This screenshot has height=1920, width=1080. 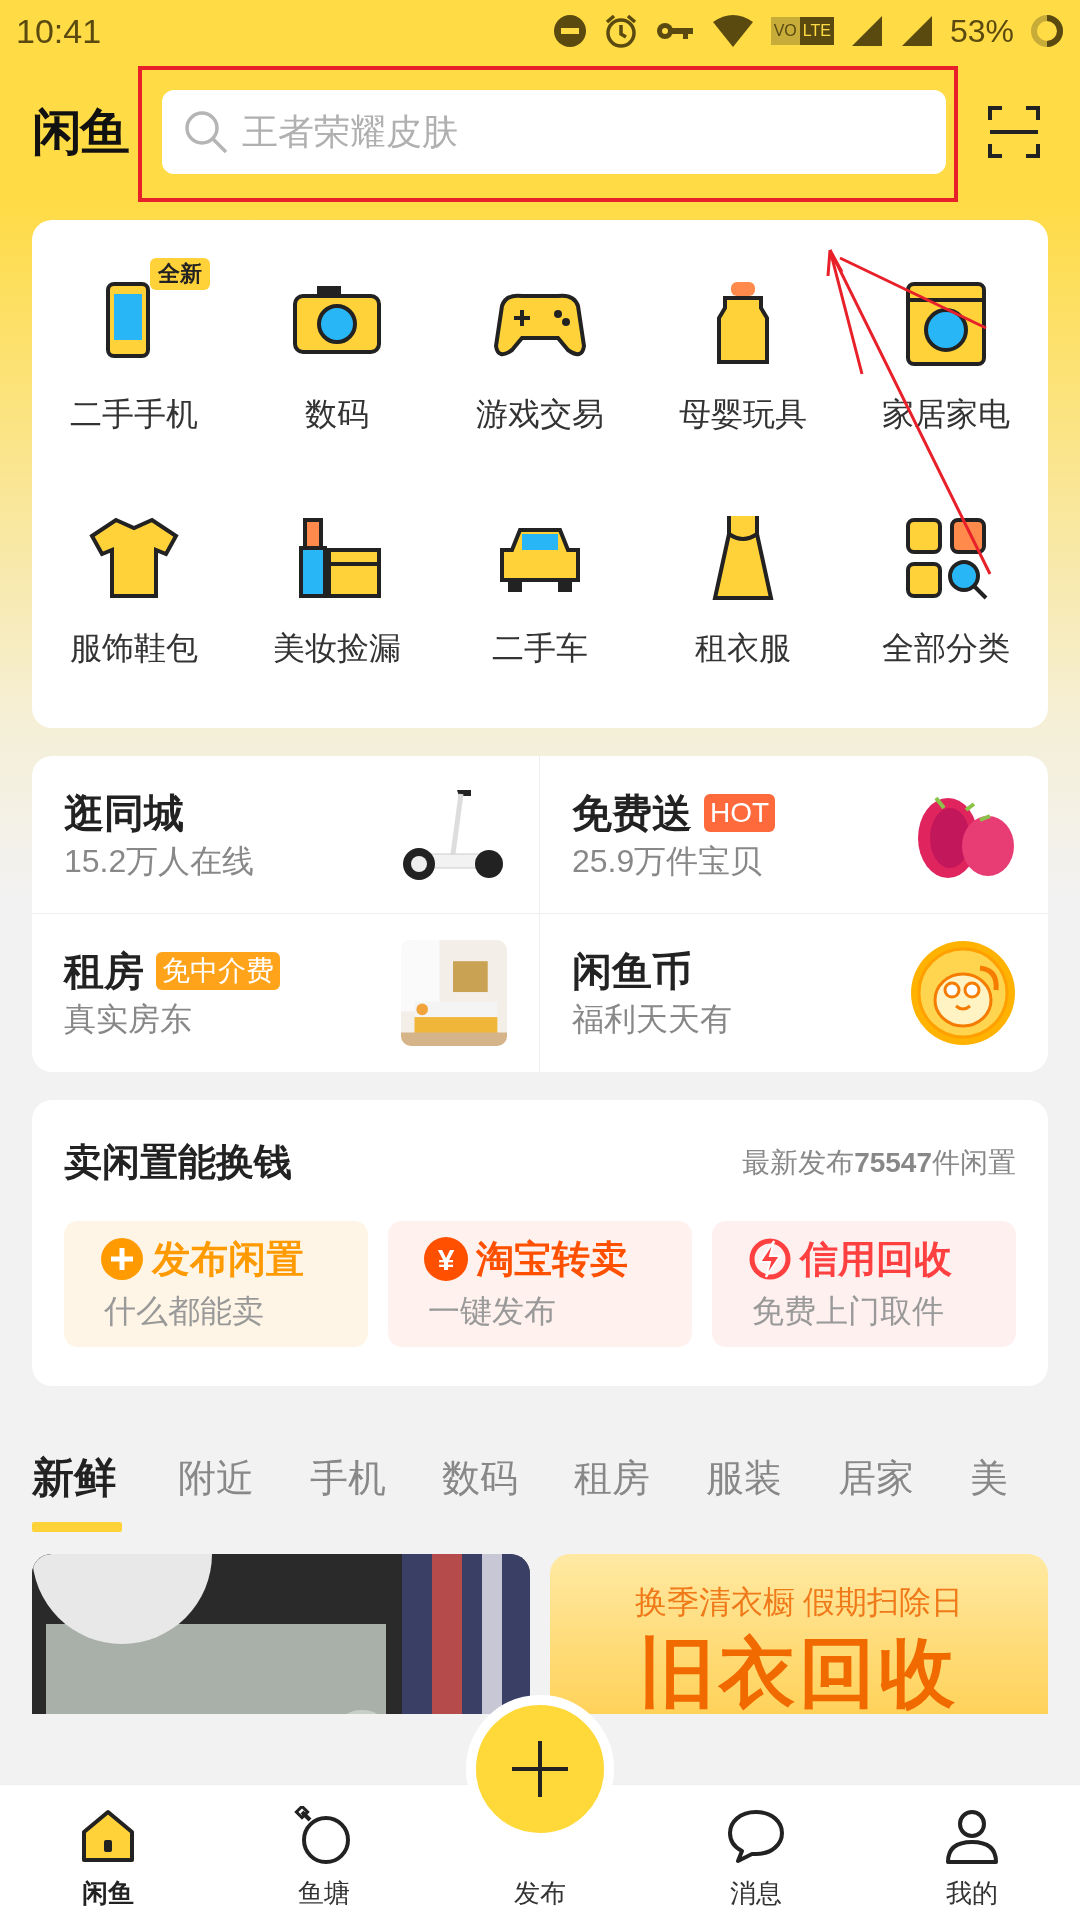 What do you see at coordinates (743, 591) in the screenshot?
I see `category-item: 租衣服` at bounding box center [743, 591].